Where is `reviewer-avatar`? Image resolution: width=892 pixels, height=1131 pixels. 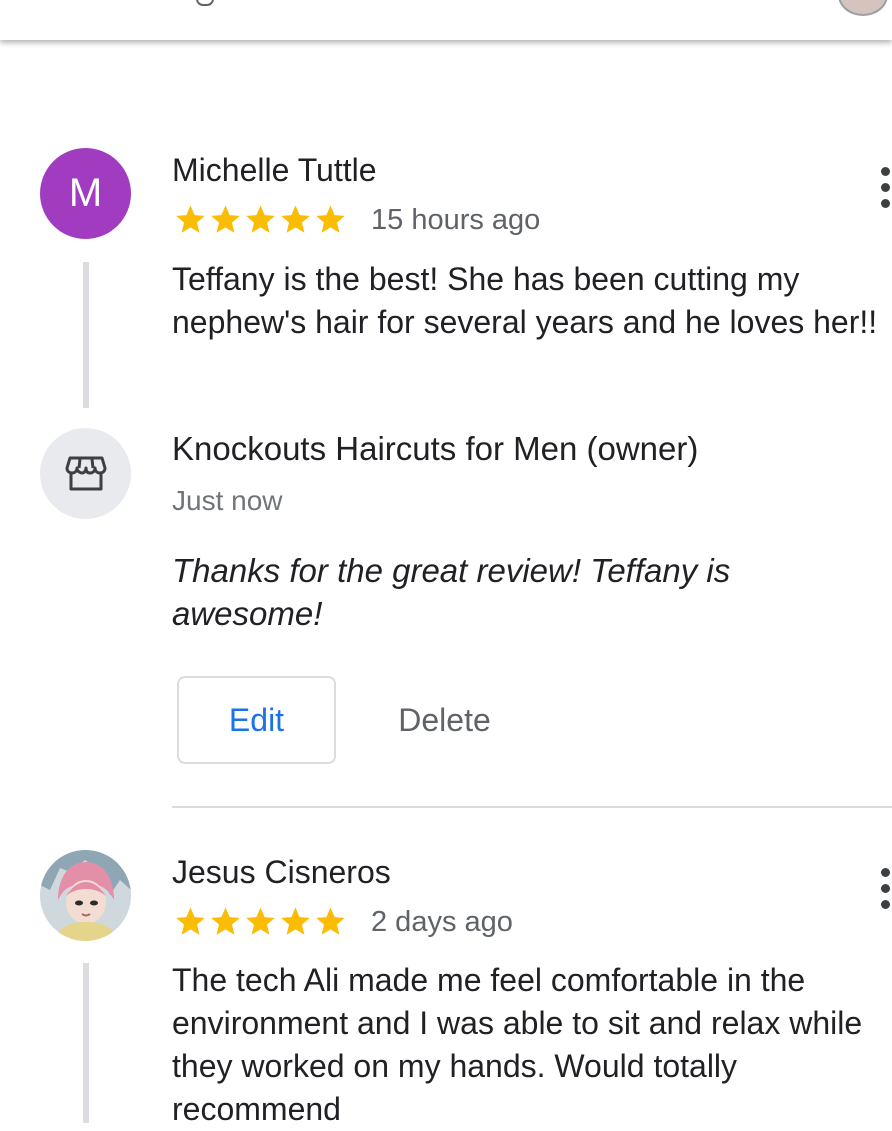
reviewer-avatar is located at coordinates (85, 895).